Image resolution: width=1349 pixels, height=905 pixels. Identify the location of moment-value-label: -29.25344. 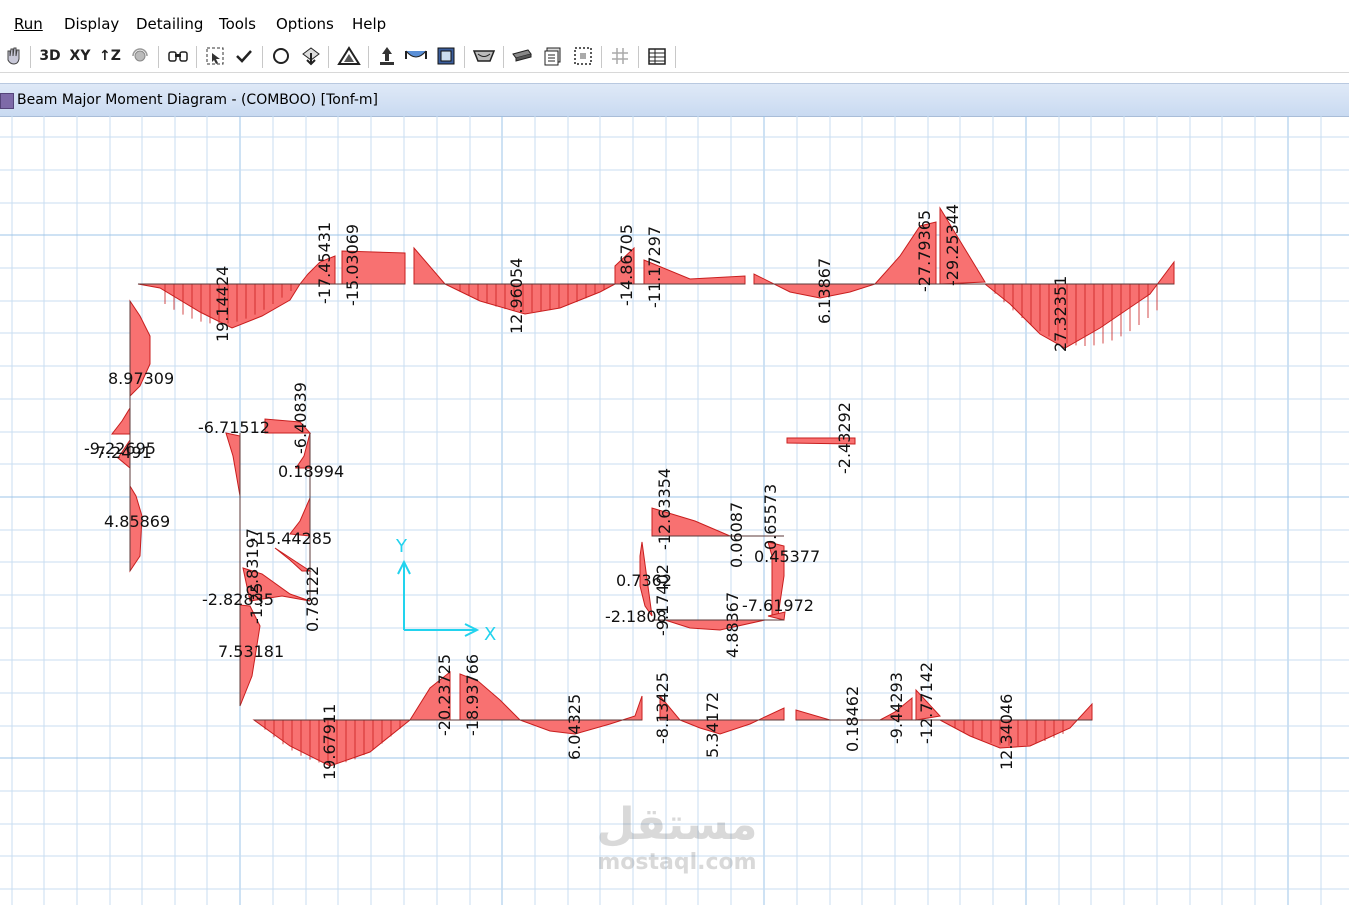
(952, 245).